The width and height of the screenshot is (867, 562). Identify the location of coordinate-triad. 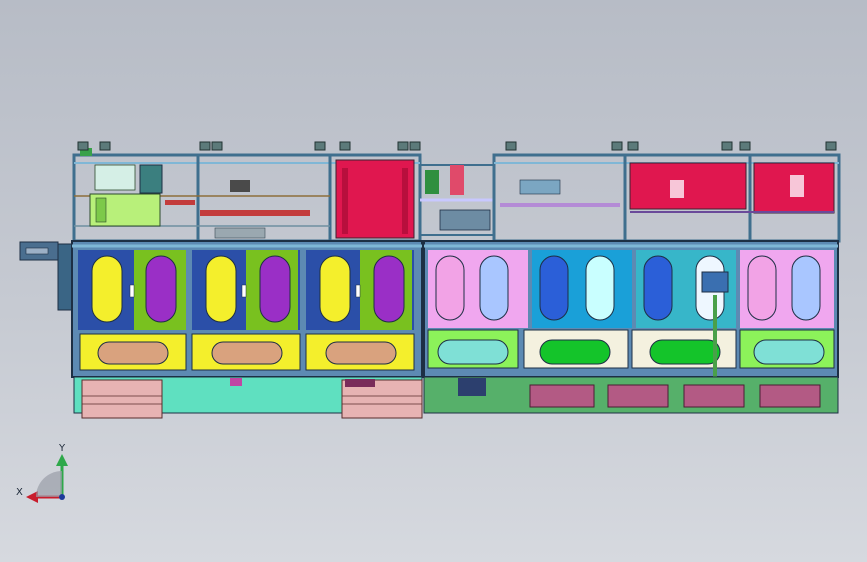
(47, 478).